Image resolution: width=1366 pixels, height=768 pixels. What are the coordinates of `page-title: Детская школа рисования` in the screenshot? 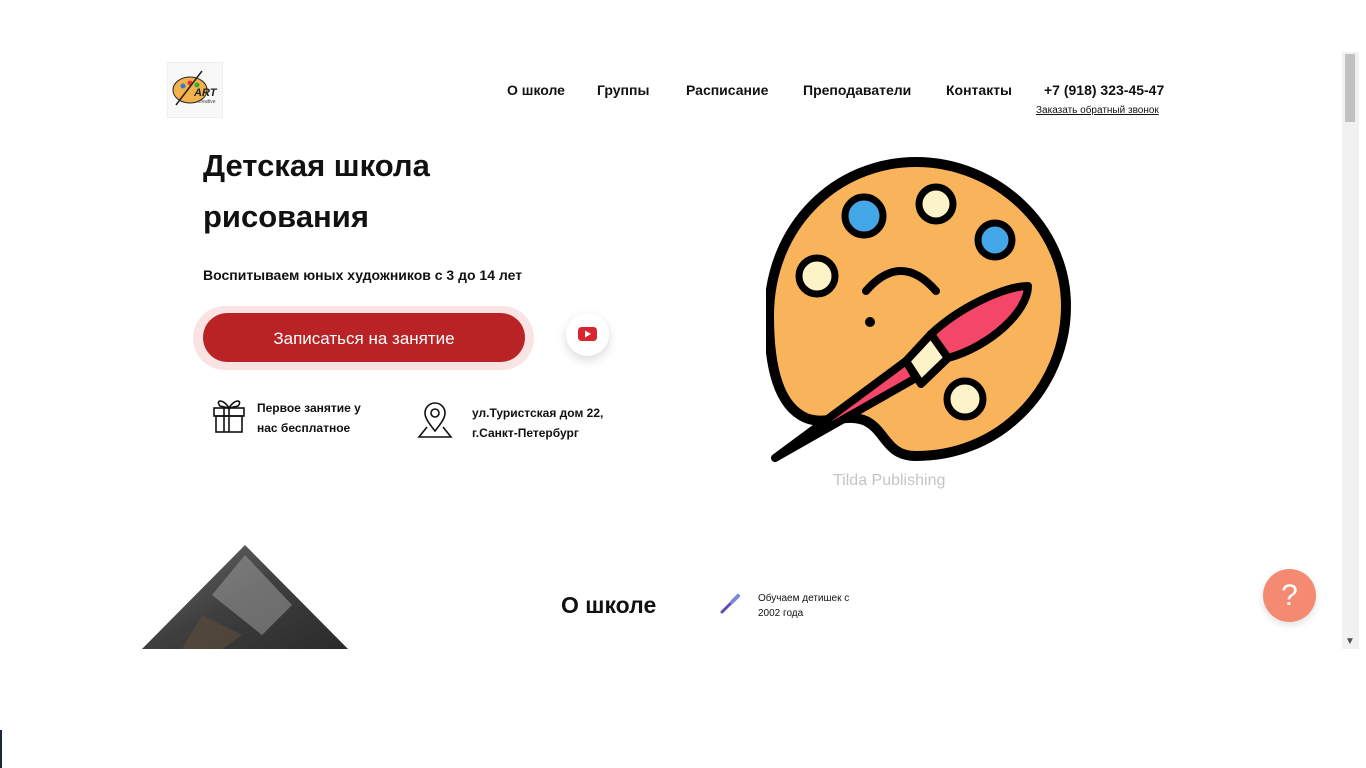 It's located at (316, 191).